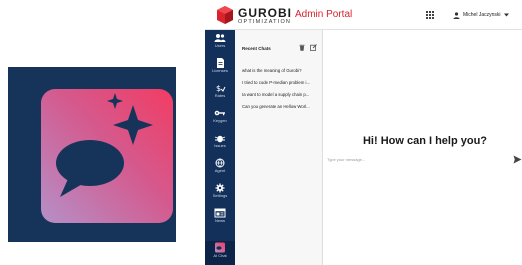 This screenshot has width=522, height=265. What do you see at coordinates (220, 213) in the screenshot?
I see `news-icon` at bounding box center [220, 213].